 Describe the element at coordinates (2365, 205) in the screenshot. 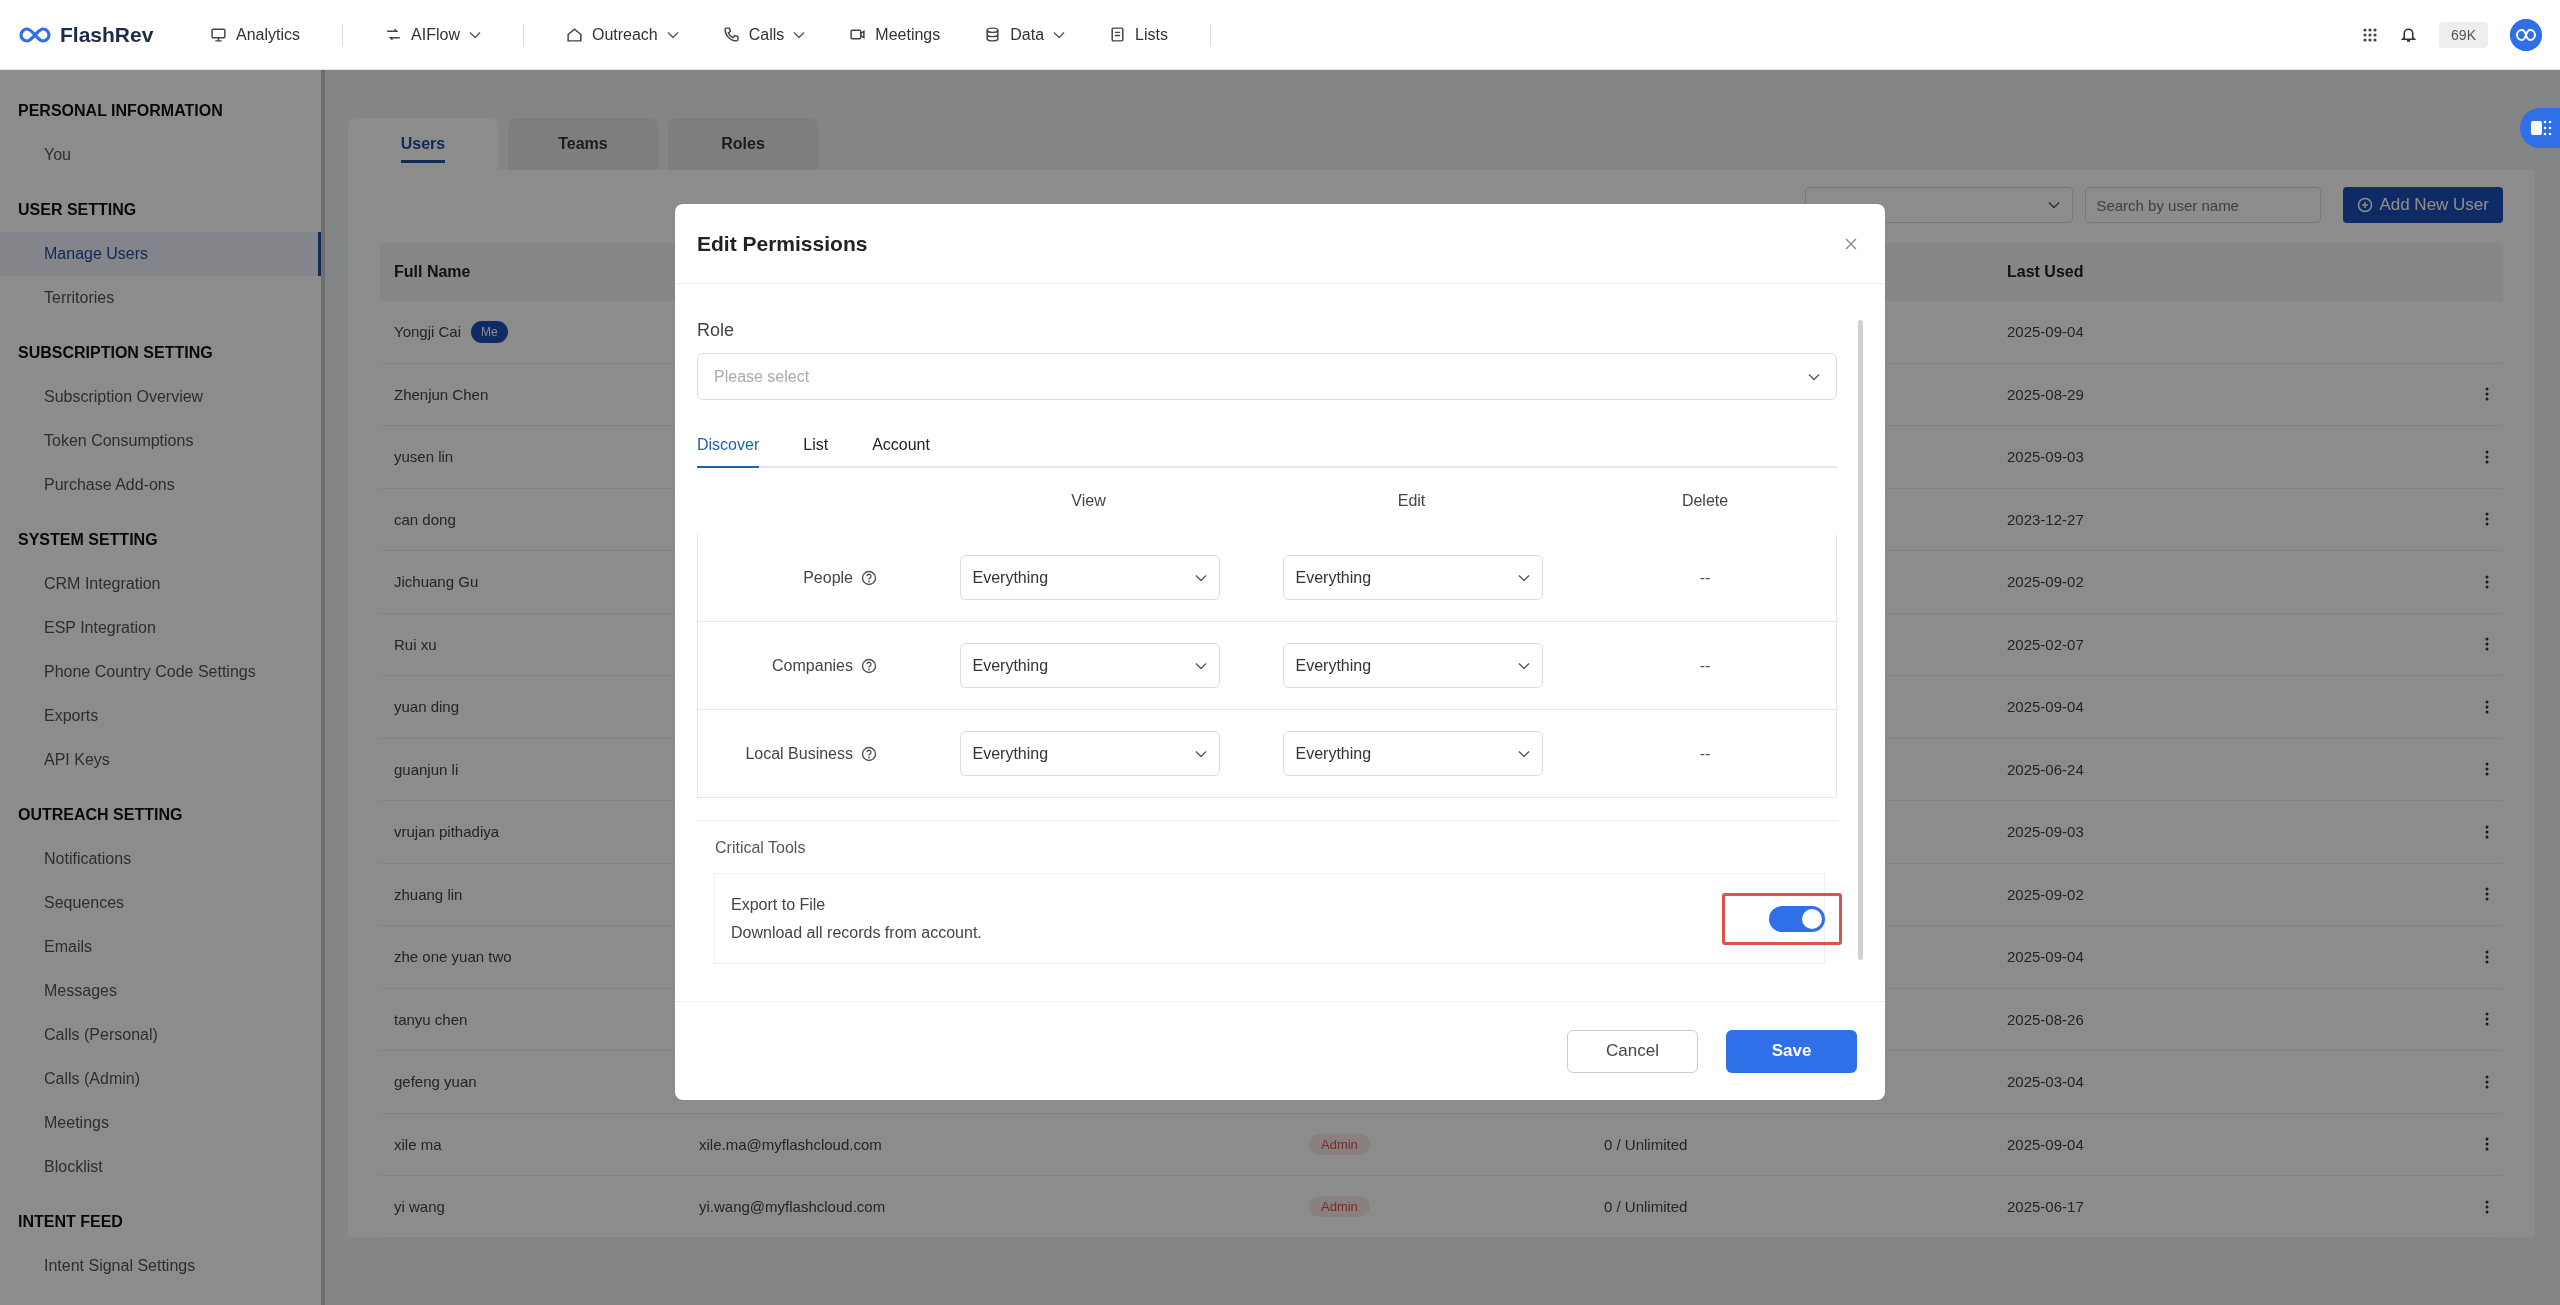

I see `plus-circle-icon` at that location.